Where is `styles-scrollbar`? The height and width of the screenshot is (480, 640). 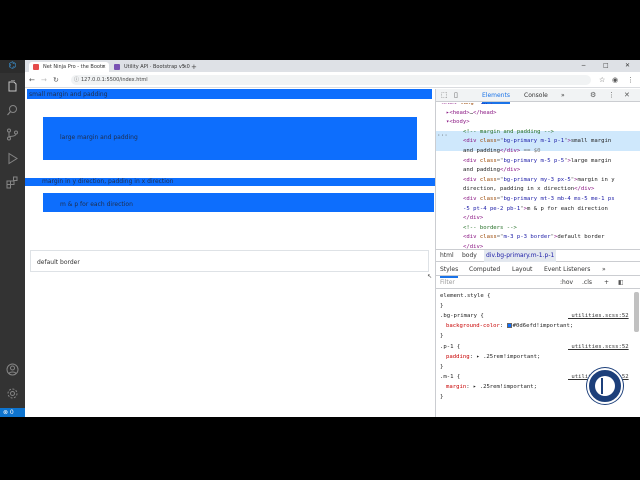 styles-scrollbar is located at coordinates (636, 312).